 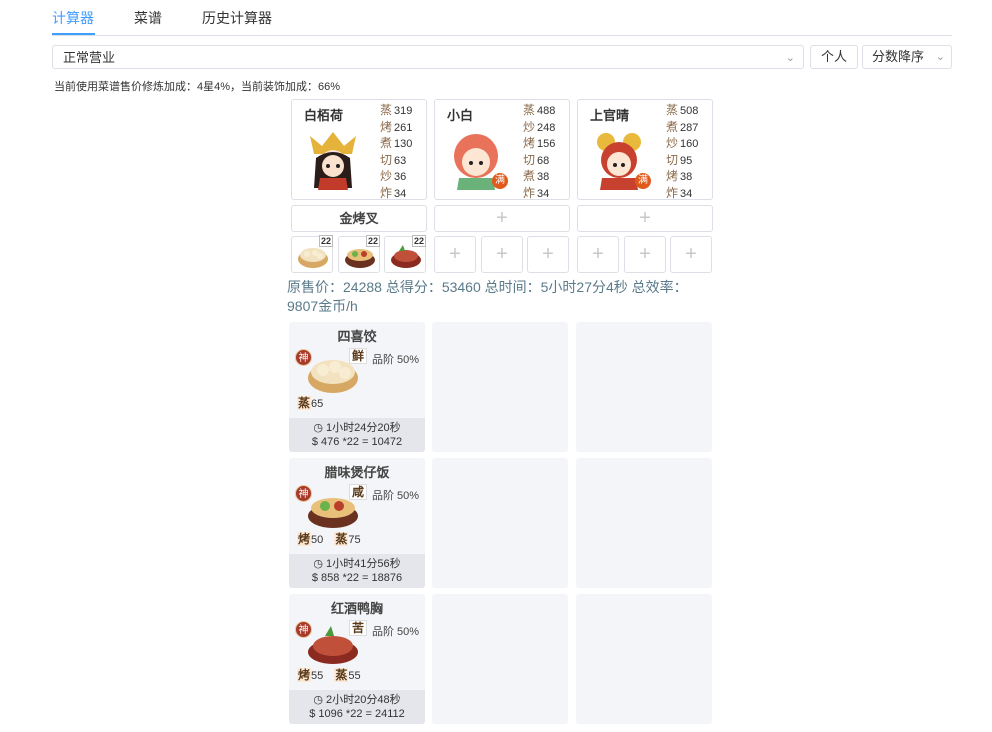 What do you see at coordinates (73, 34) in the screenshot?
I see `active-tab-indicator` at bounding box center [73, 34].